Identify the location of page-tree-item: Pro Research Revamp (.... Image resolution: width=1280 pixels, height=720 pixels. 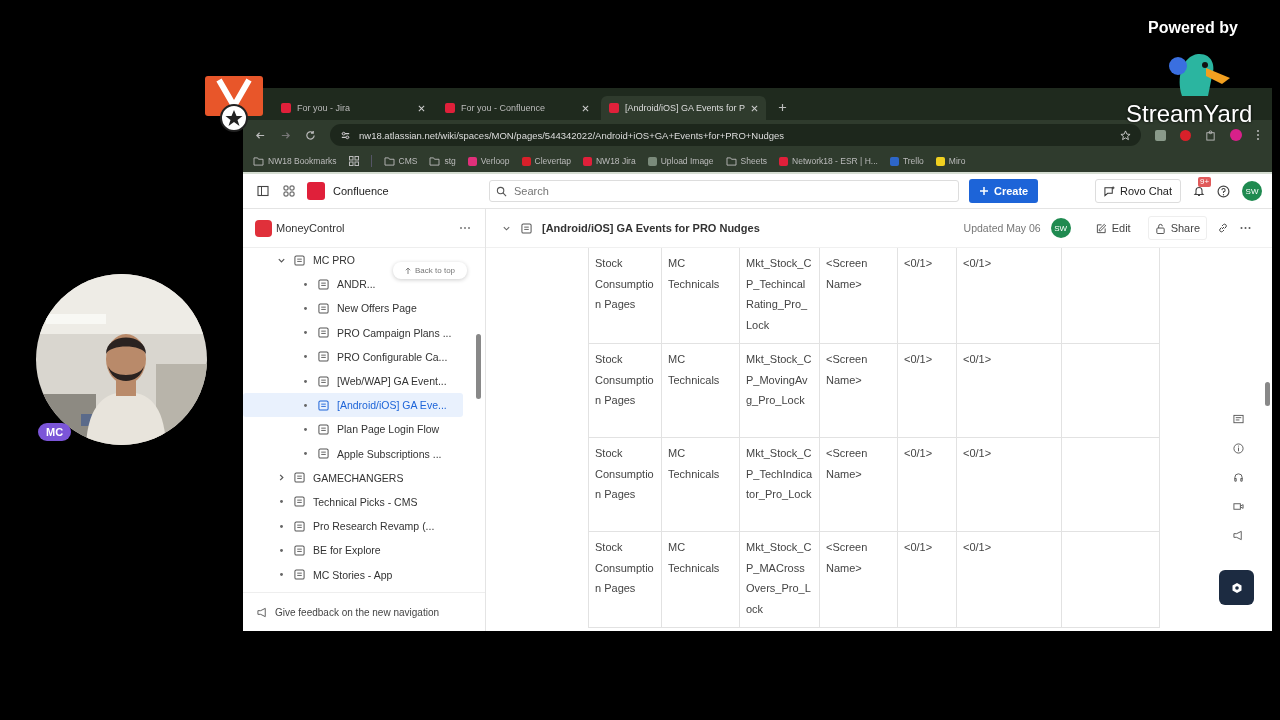
(342, 526).